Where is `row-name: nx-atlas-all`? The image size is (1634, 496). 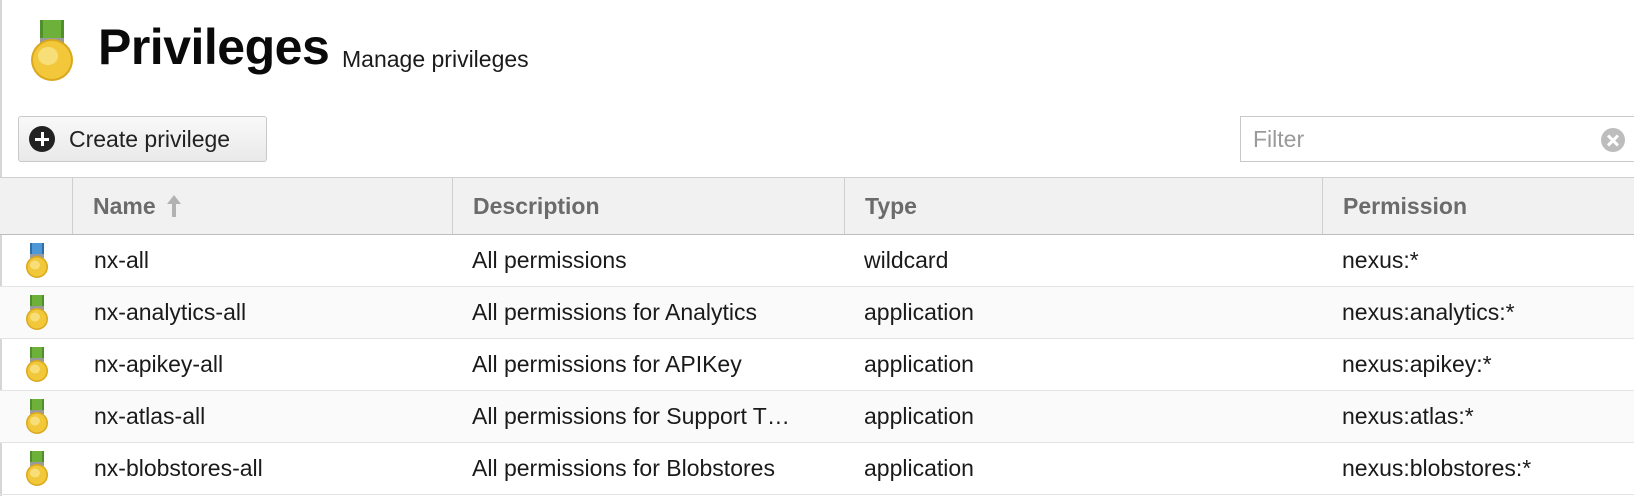
row-name: nx-atlas-all is located at coordinates (150, 416).